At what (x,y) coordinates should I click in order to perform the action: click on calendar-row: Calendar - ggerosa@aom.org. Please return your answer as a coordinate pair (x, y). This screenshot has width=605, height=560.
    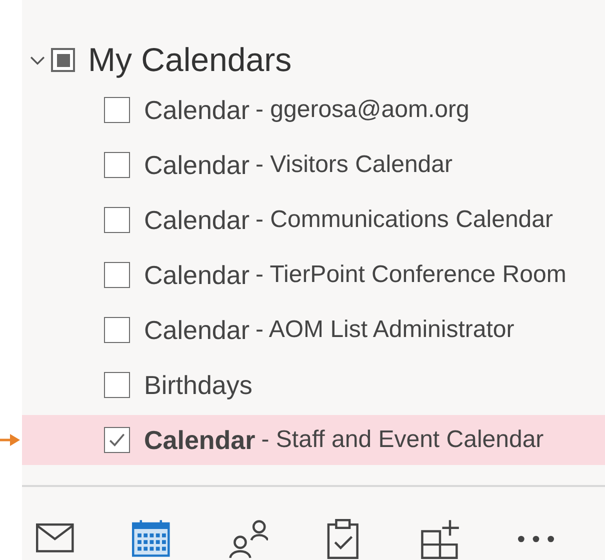
    Looking at the image, I should click on (313, 110).